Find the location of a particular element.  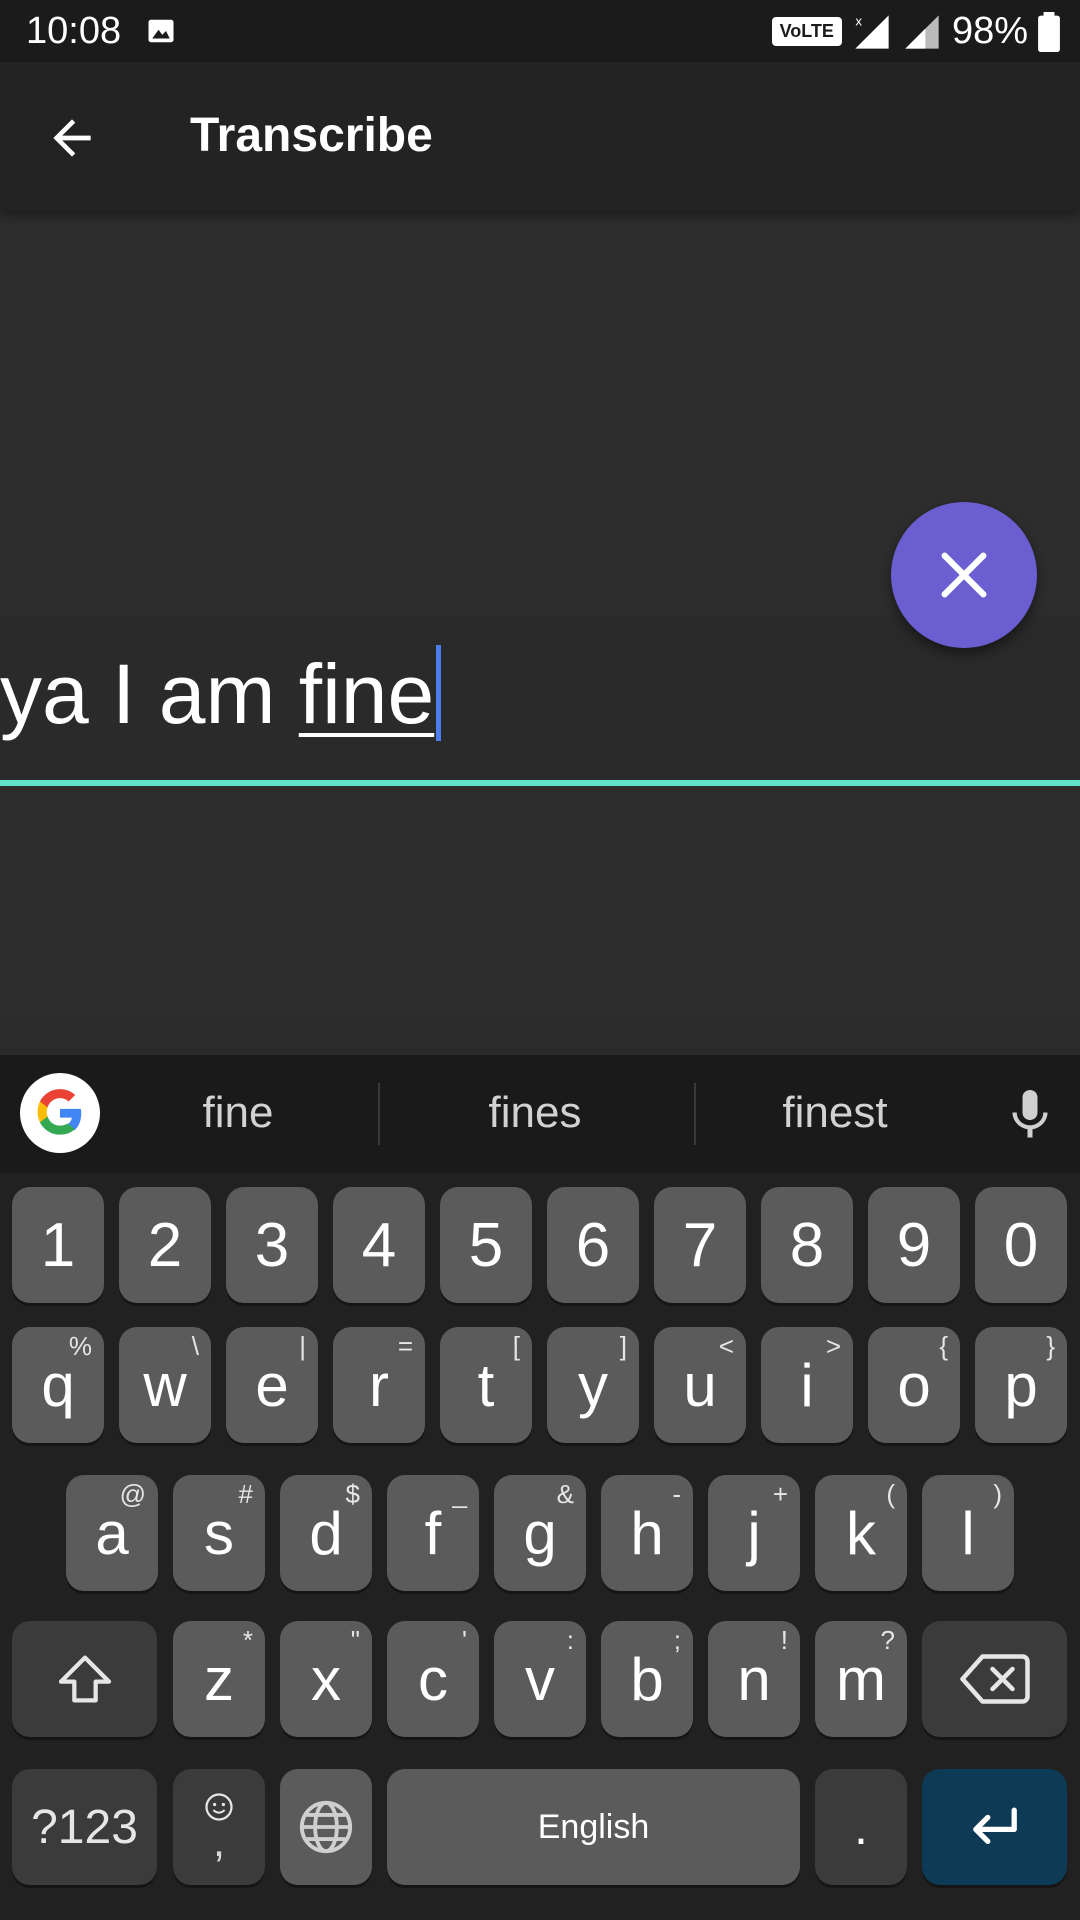

key-j: j + is located at coordinates (754, 1533).